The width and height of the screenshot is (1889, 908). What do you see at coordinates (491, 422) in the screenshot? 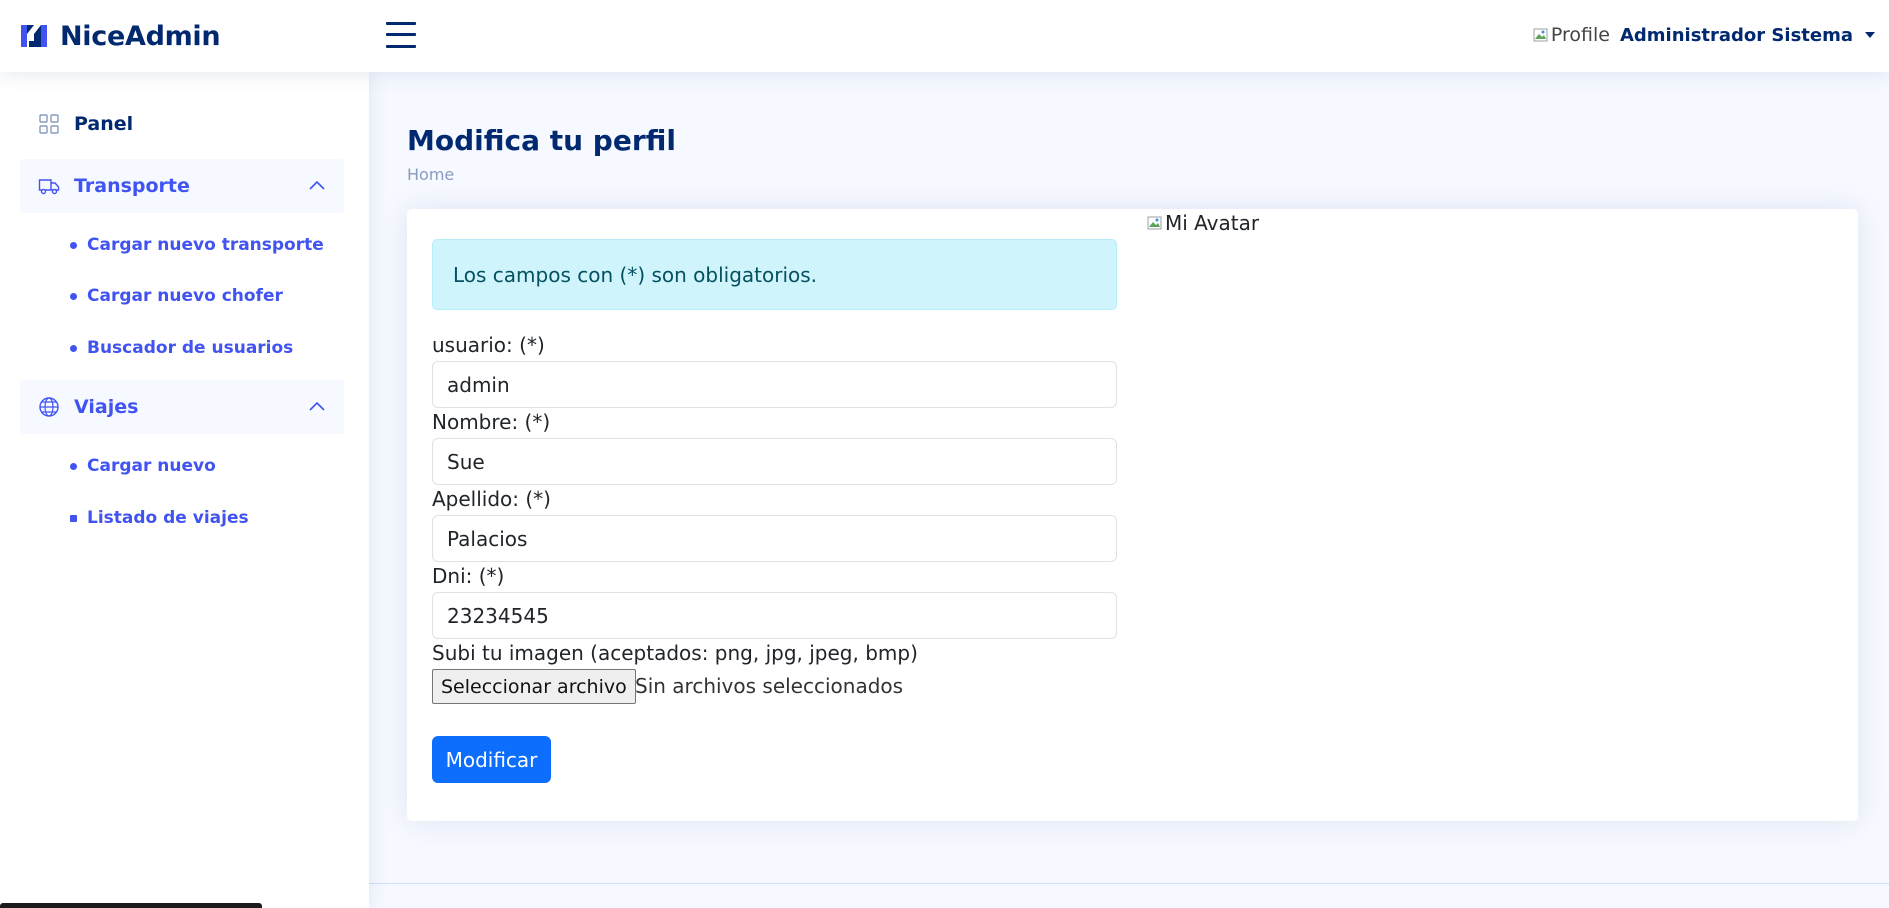
I see `first-name-label: Nombre: (*)` at bounding box center [491, 422].